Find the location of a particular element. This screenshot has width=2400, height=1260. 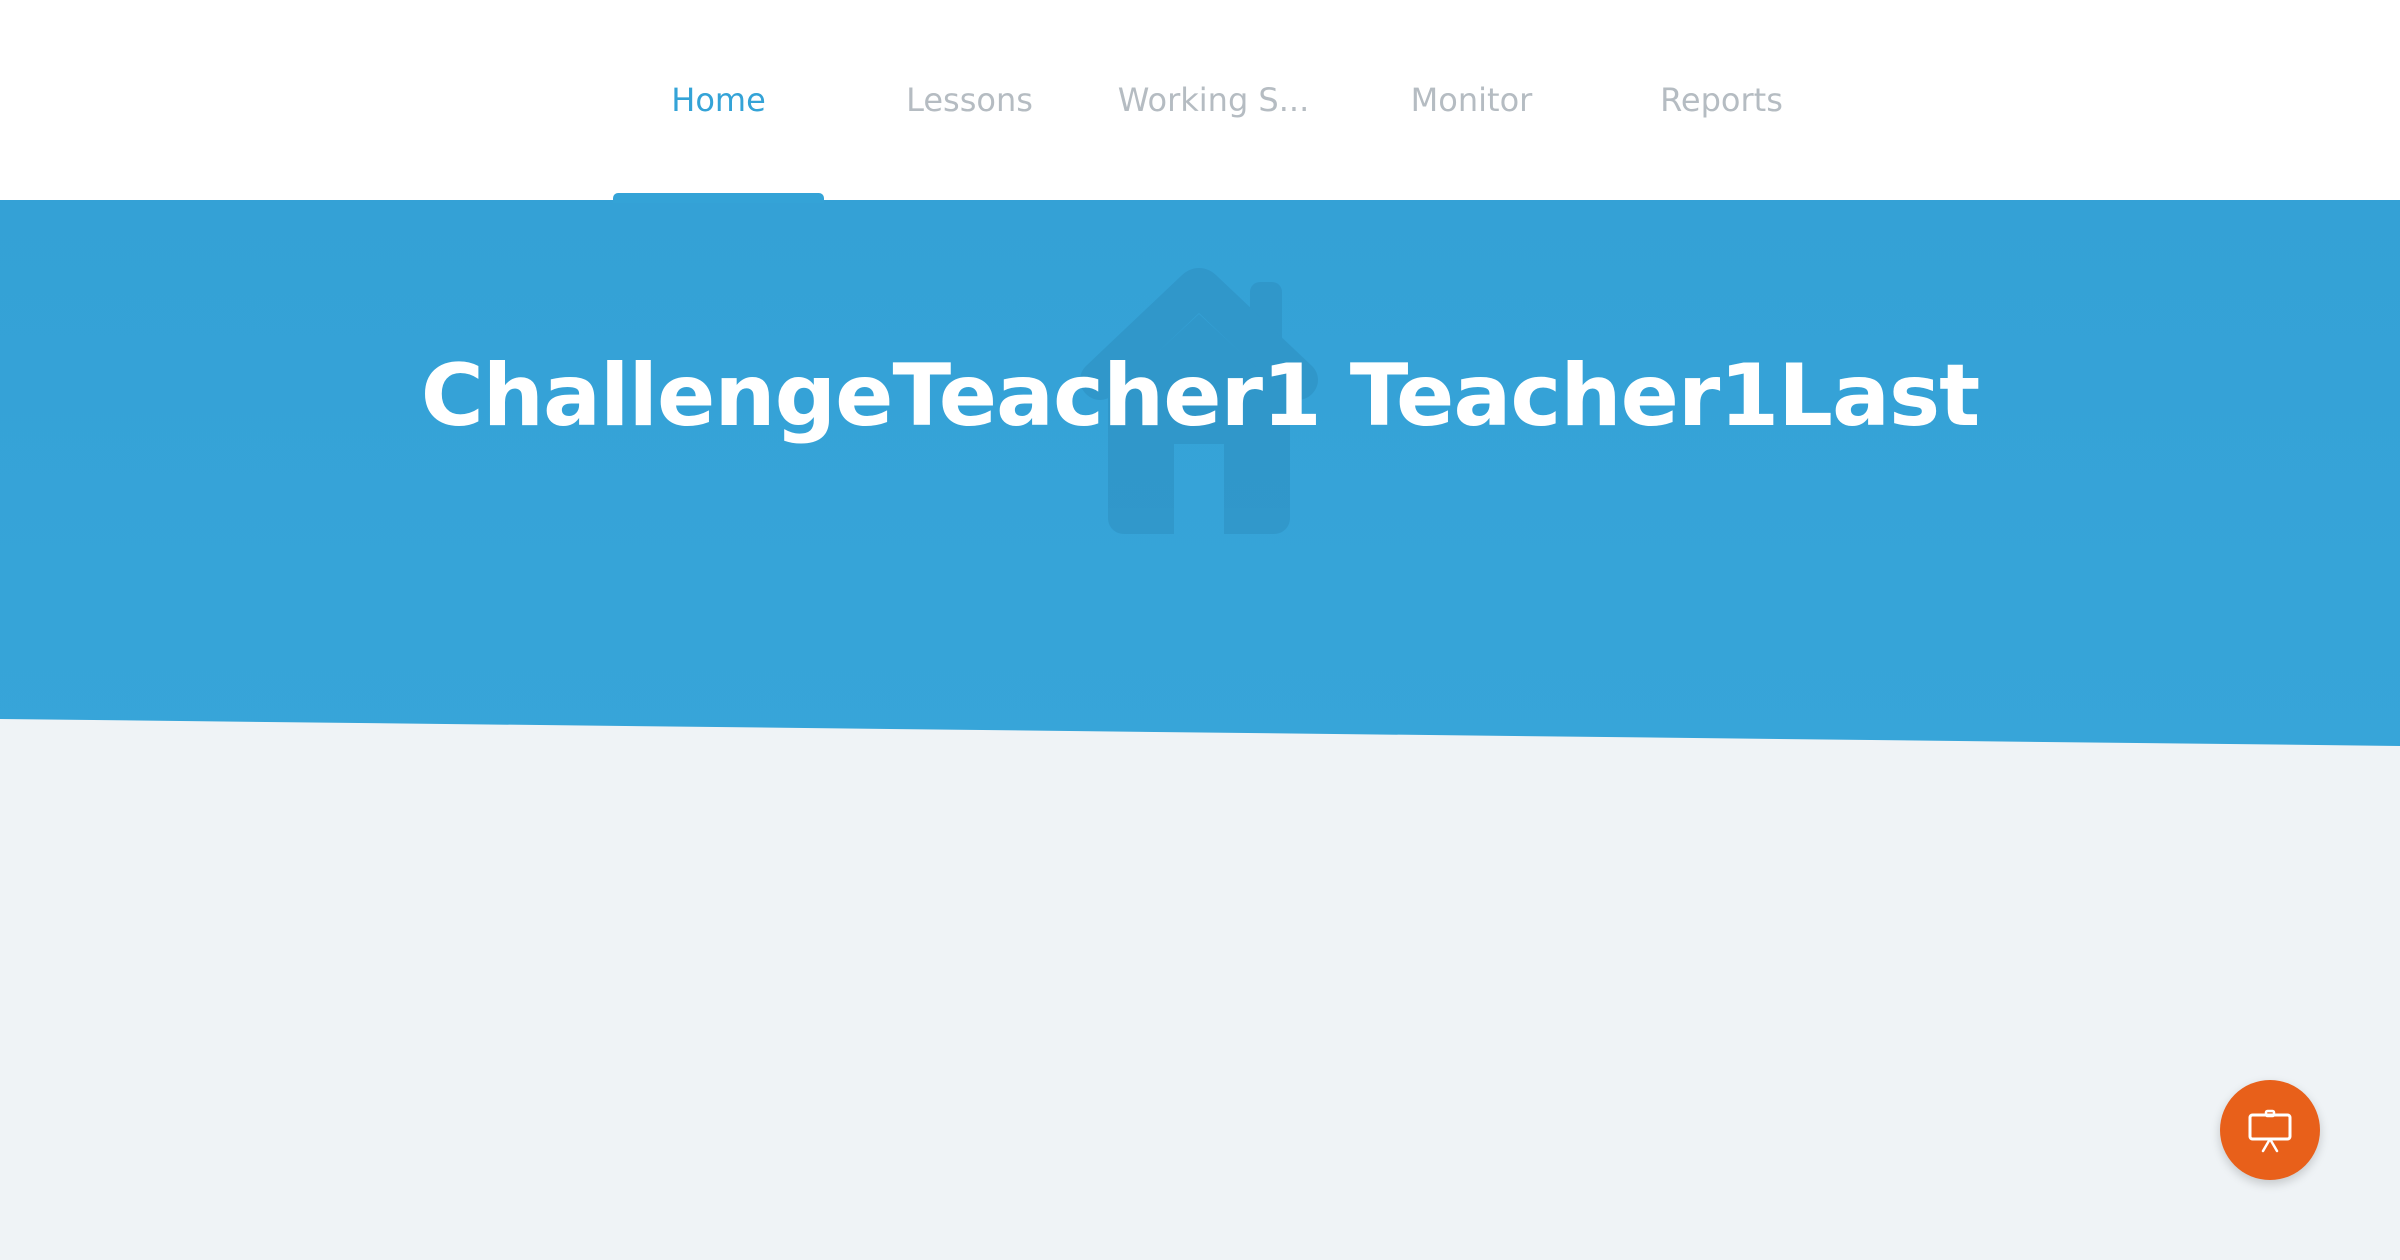

tab-reports: Reports is located at coordinates (1721, 100).